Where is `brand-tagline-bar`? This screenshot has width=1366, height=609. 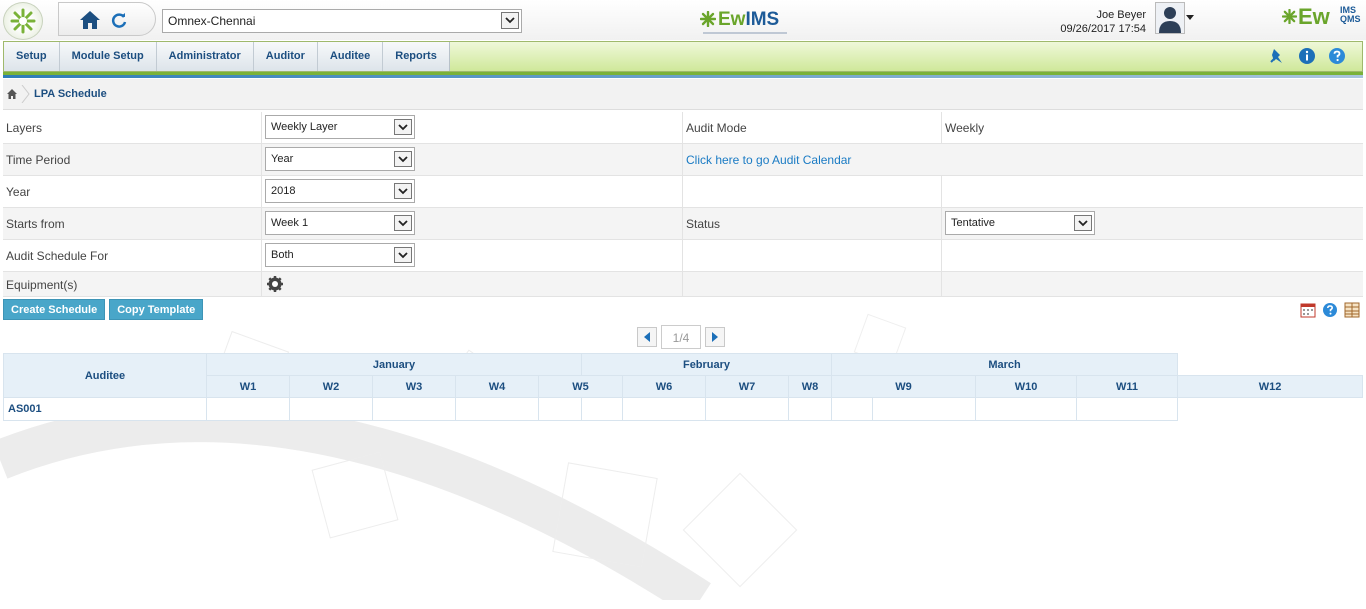
brand-tagline-bar is located at coordinates (745, 33).